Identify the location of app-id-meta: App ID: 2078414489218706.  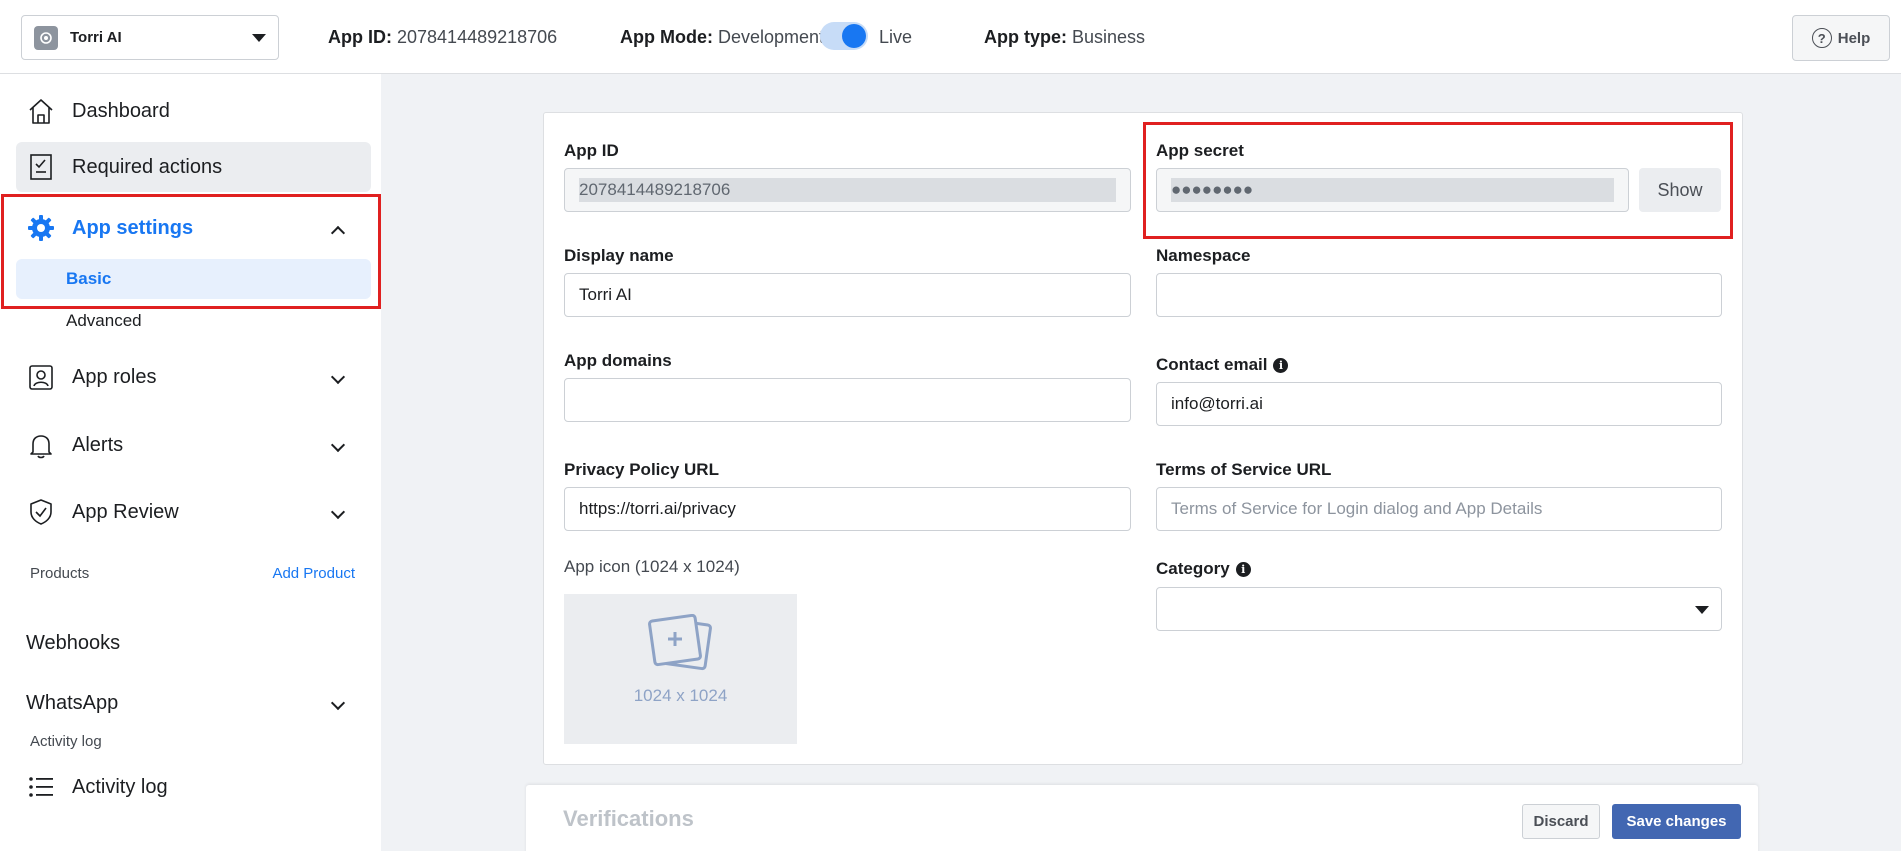
(442, 37).